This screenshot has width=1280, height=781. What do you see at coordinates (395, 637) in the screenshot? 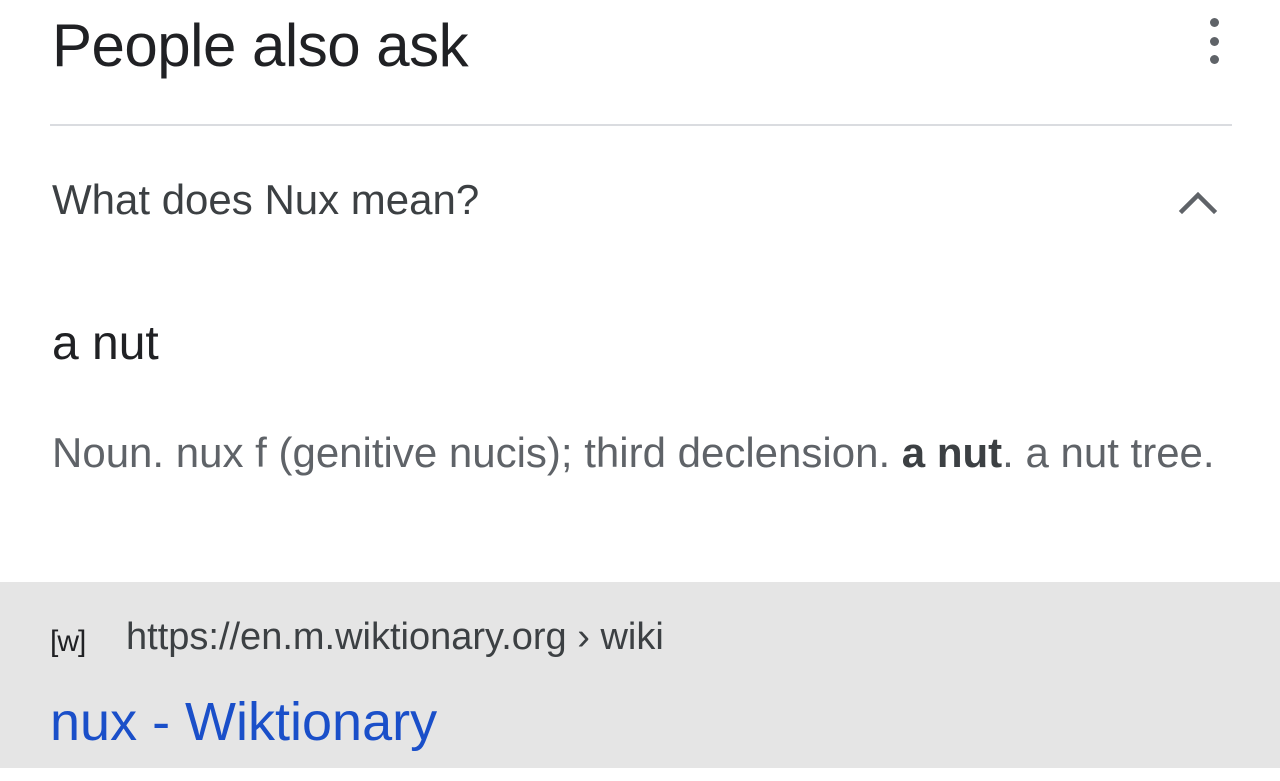
I see `source-url: https://en.m.wiktionary.org › wiki` at bounding box center [395, 637].